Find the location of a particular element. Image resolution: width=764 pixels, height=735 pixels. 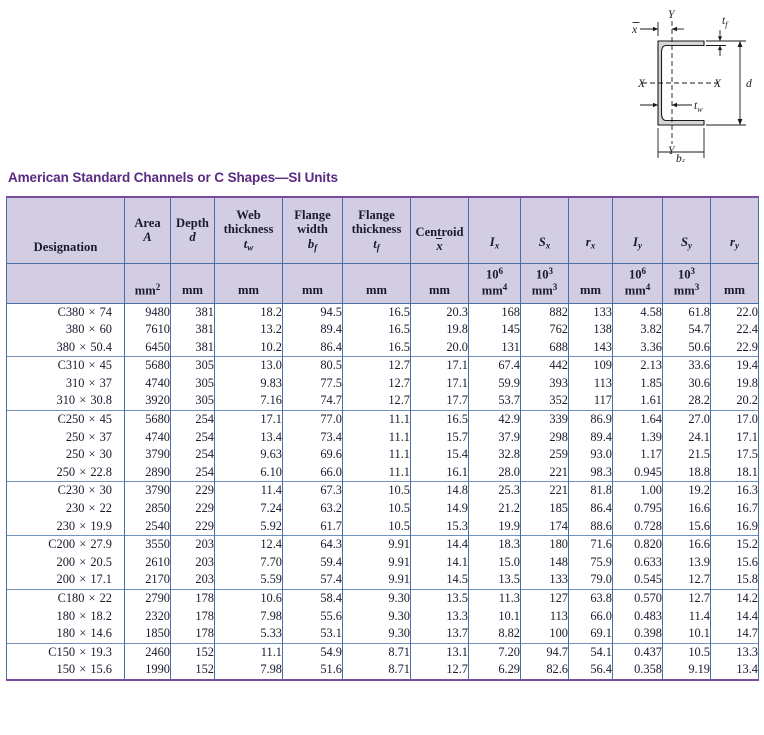

cell-Ix: 28.0 is located at coordinates (494, 472).